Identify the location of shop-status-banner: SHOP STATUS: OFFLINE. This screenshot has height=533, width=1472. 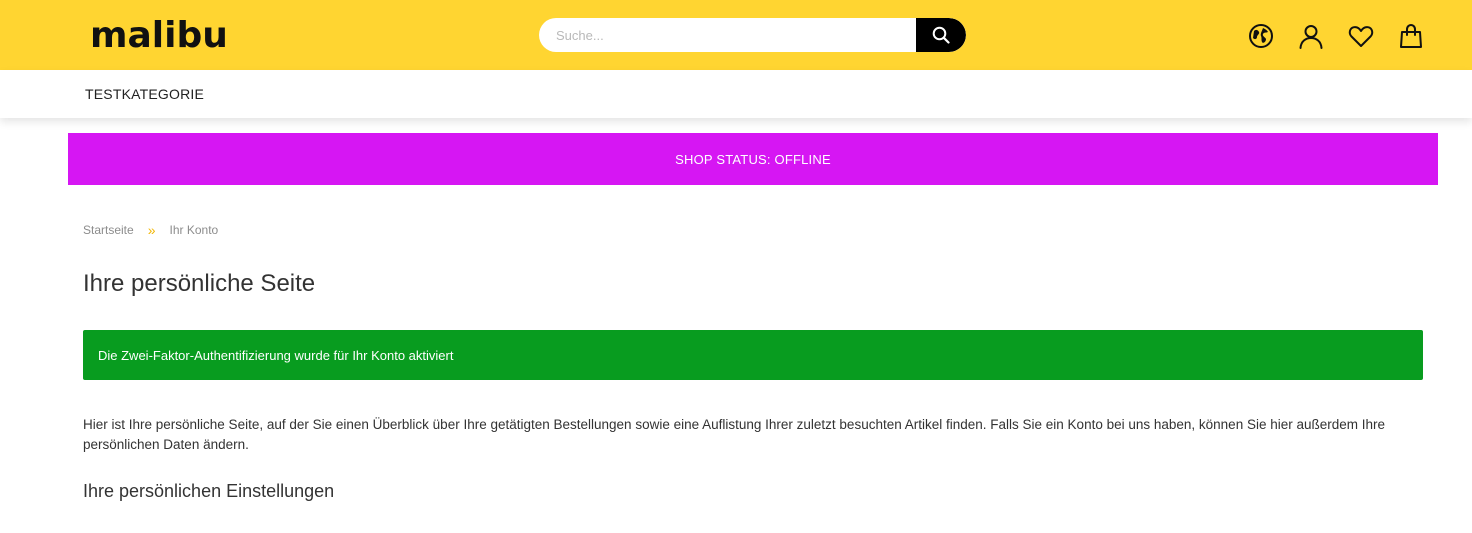
(753, 159).